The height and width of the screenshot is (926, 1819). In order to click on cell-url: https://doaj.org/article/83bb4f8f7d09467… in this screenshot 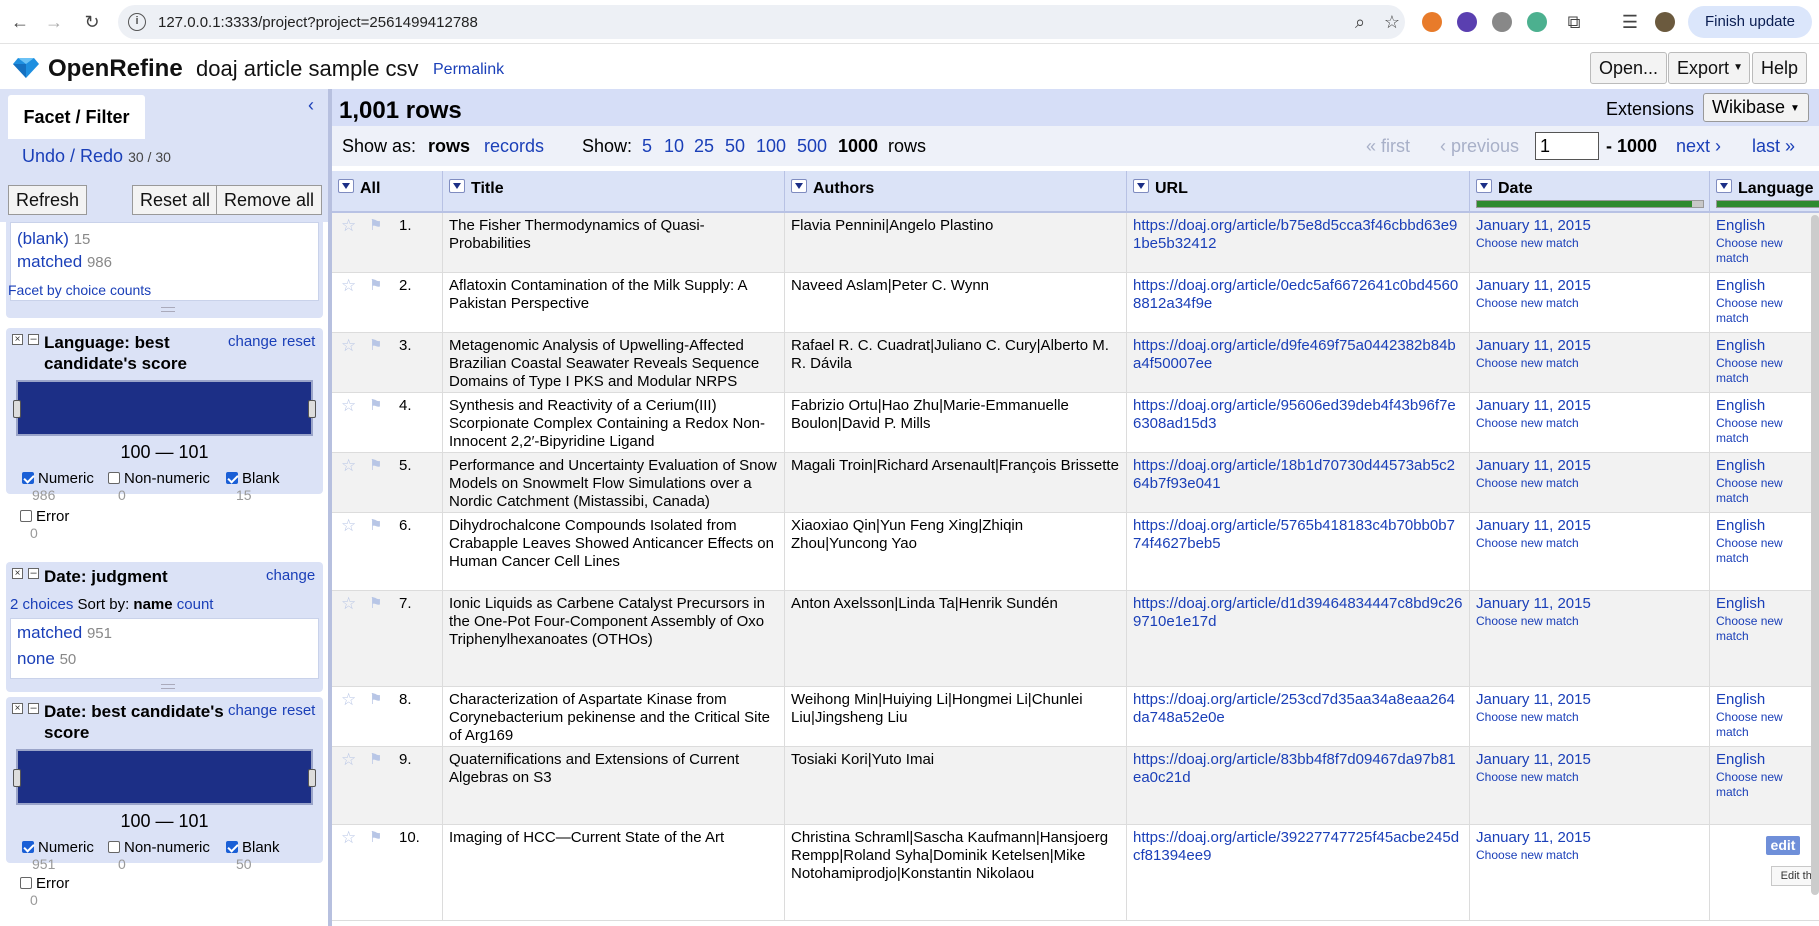, I will do `click(1298, 785)`.